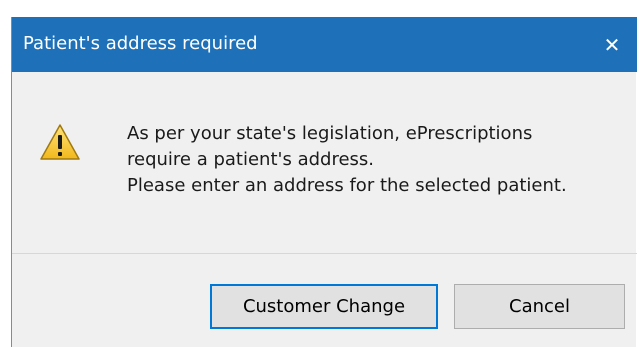 The image size is (642, 347). I want to click on customer-change-label: Customer Change, so click(324, 306).